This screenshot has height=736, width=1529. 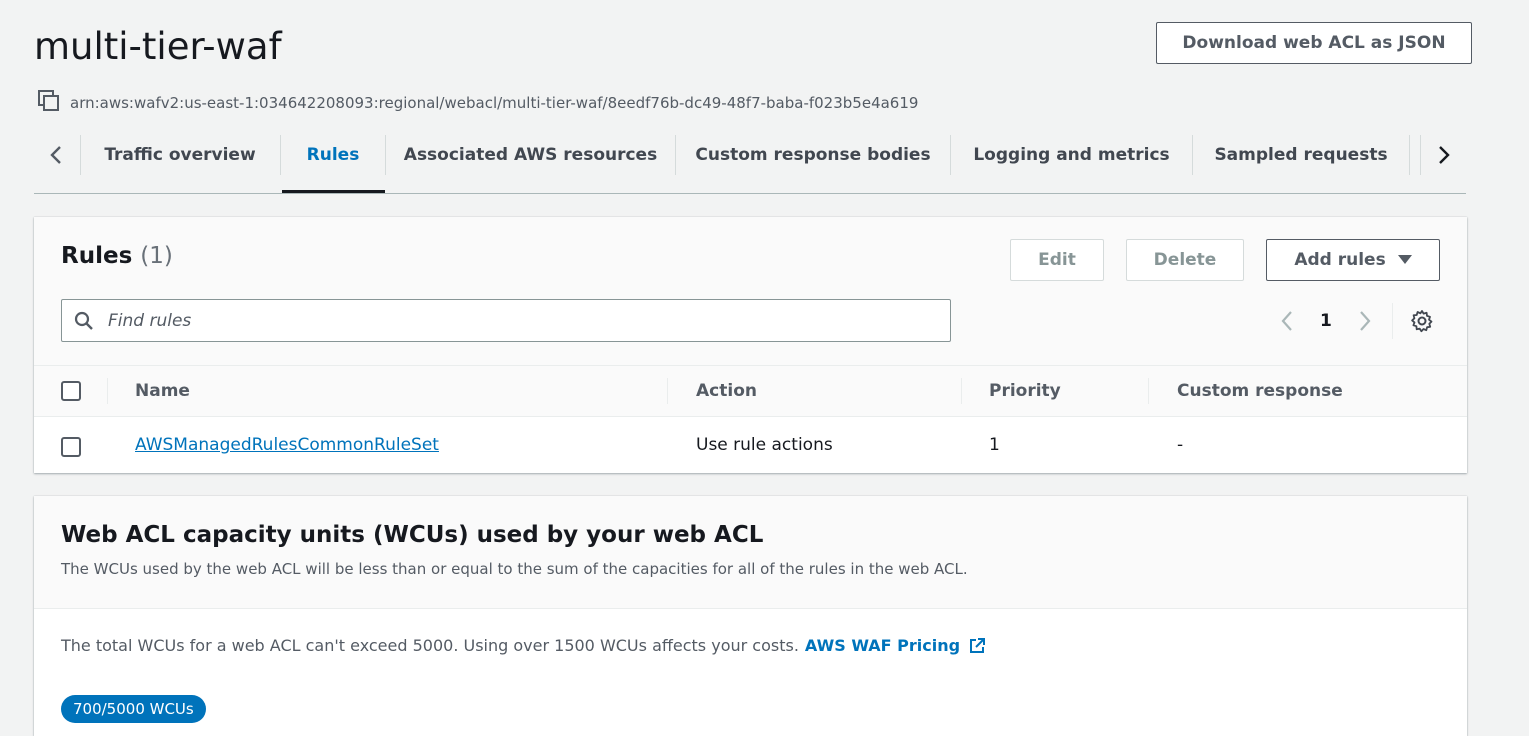 What do you see at coordinates (1314, 43) in the screenshot?
I see `download-json-button: Download web ACL as JSON` at bounding box center [1314, 43].